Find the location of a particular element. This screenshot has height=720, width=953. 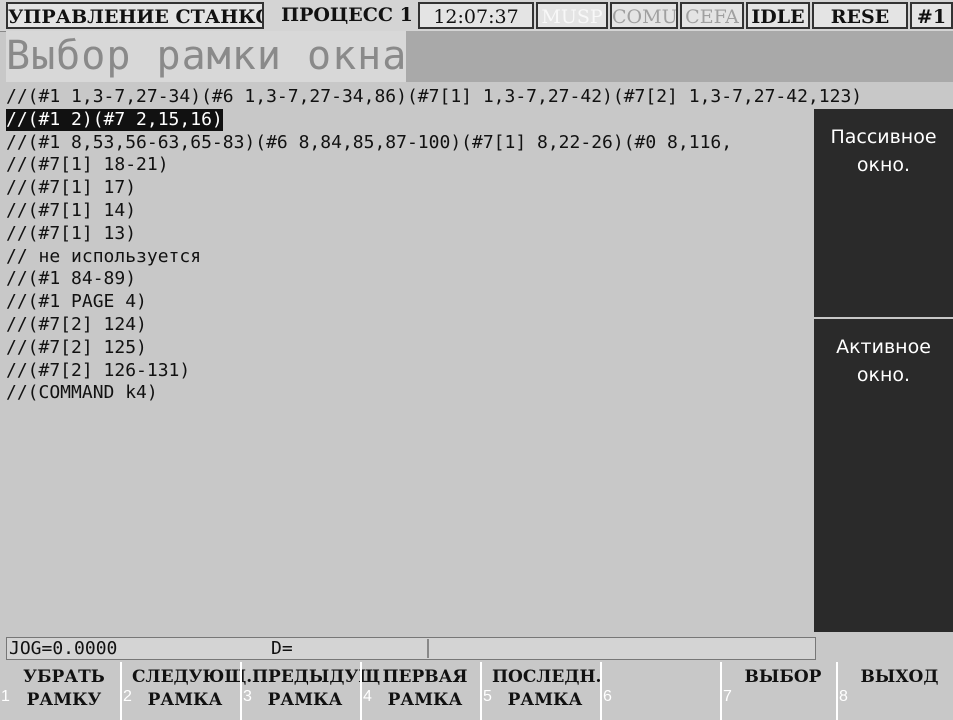

frame-list-item: //(#7[1] 14) is located at coordinates (71, 211).